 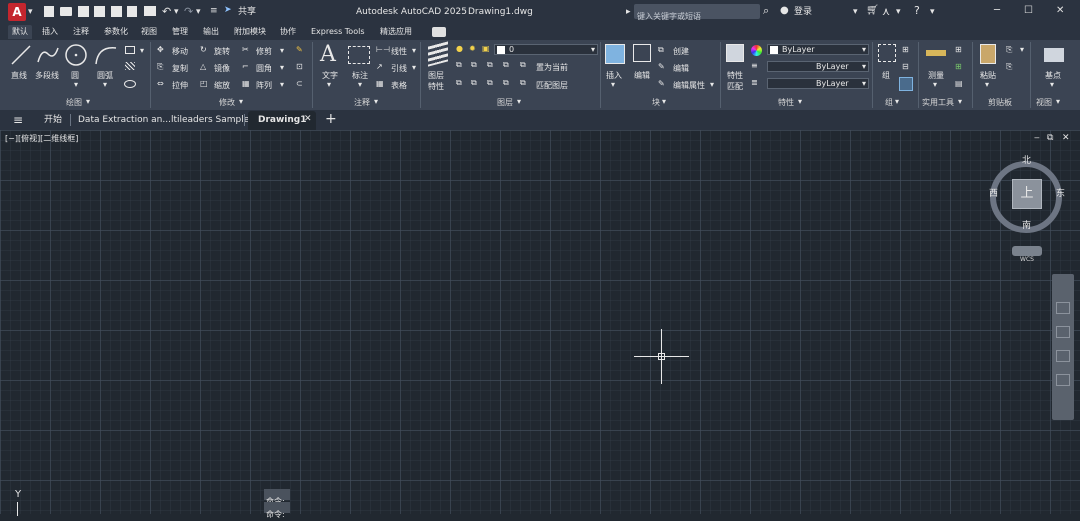 I want to click on clipboard-more-icon: ▾, so click(x=1022, y=49).